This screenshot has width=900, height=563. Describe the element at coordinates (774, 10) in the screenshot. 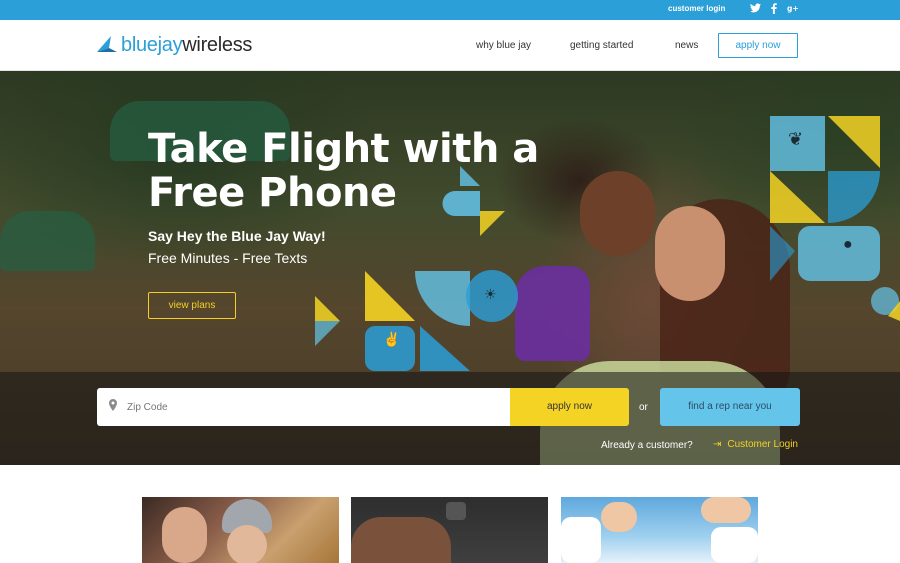

I see `facebook-icon` at that location.